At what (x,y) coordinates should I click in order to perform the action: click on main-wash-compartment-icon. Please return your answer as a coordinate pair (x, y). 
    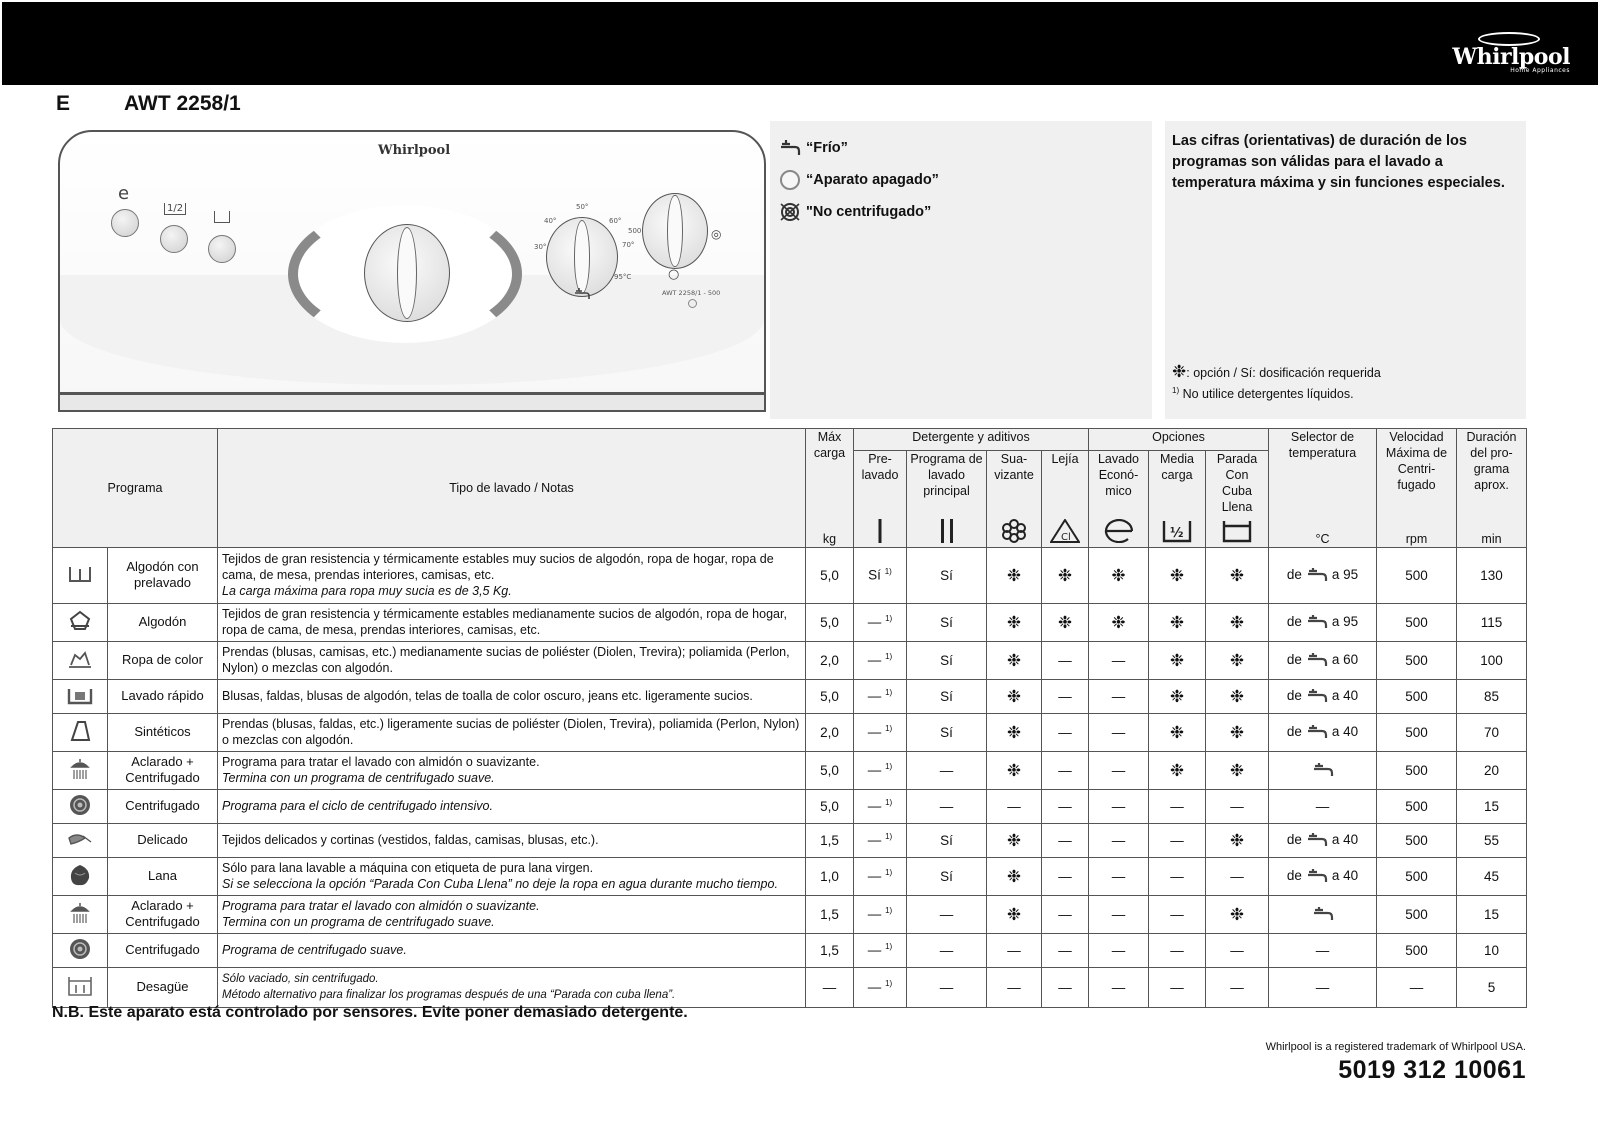
    Looking at the image, I should click on (946, 531).